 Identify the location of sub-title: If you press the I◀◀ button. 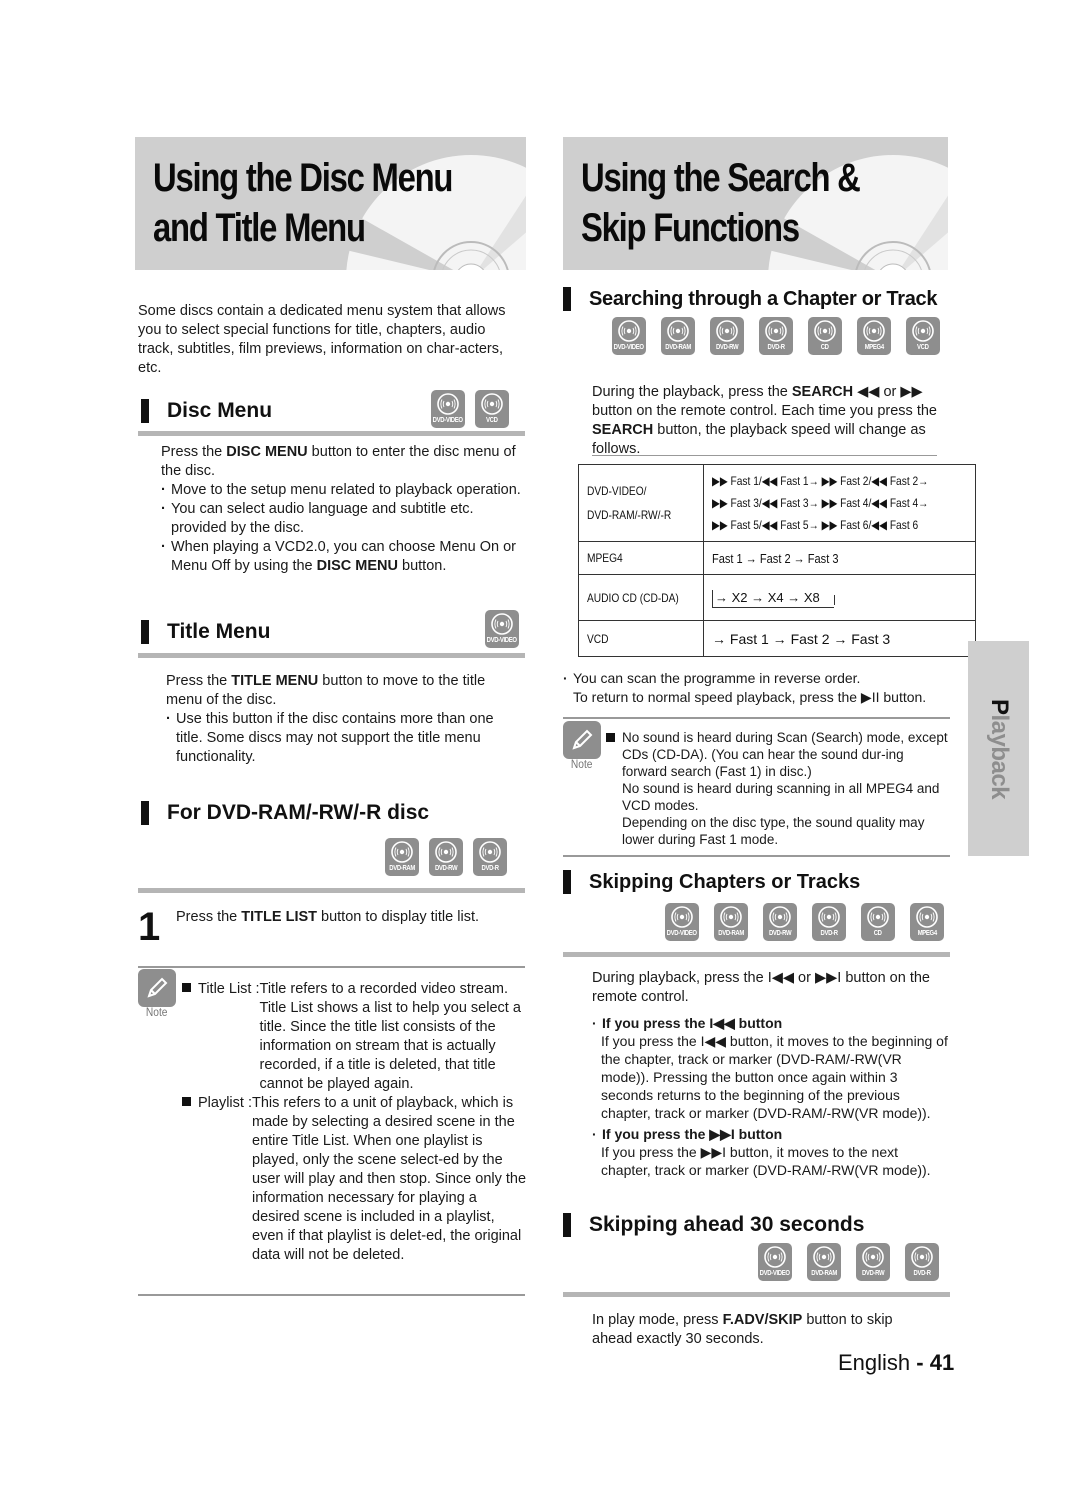
(771, 1023).